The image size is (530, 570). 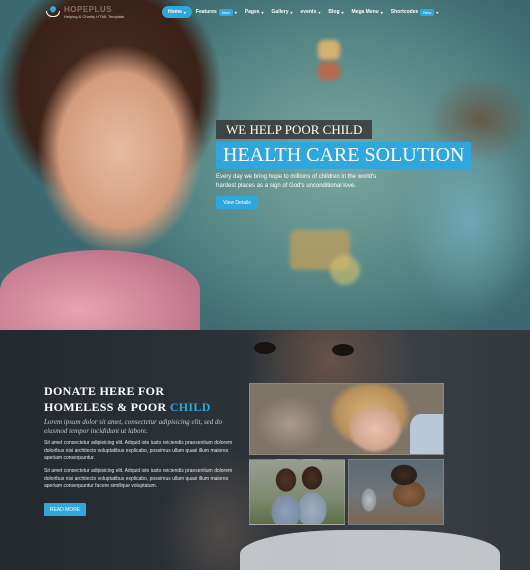 What do you see at coordinates (104, 391) in the screenshot?
I see `donate-heading-line1: DONATE HERE FOR` at bounding box center [104, 391].